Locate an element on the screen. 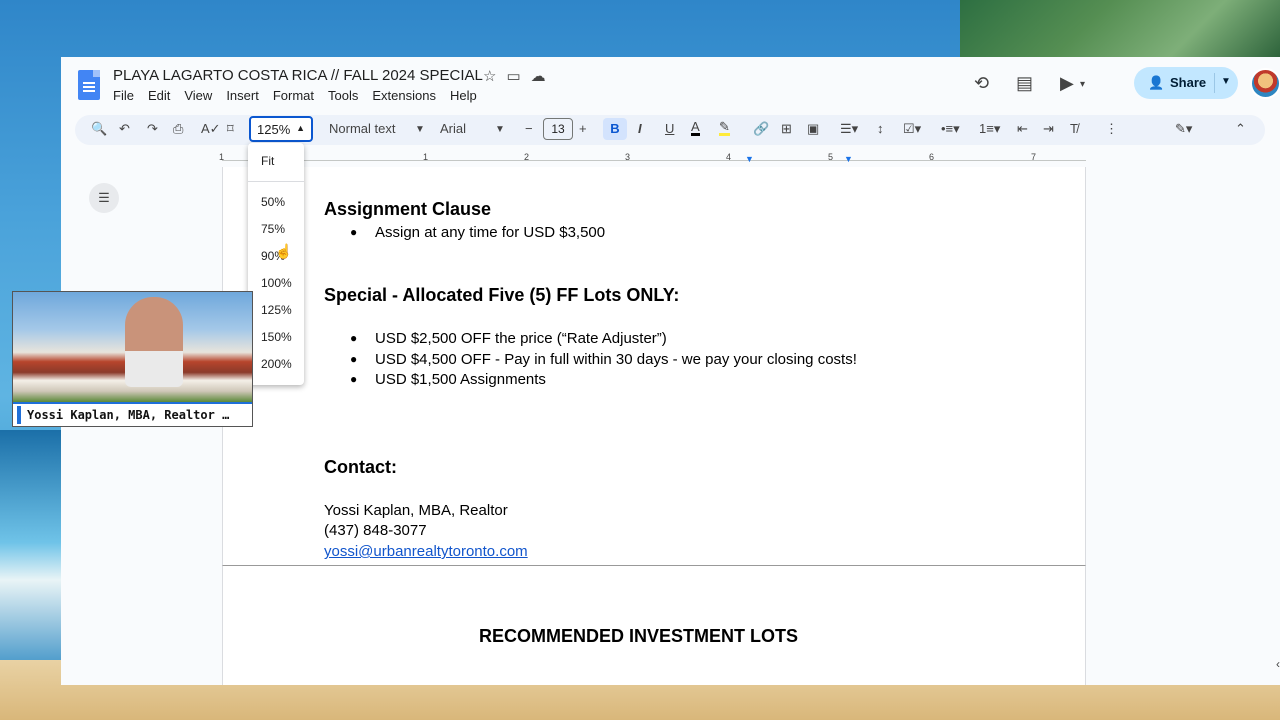 Image resolution: width=1280 pixels, height=720 pixels. hide-menus-icon: ⌃ is located at coordinates (1240, 129).